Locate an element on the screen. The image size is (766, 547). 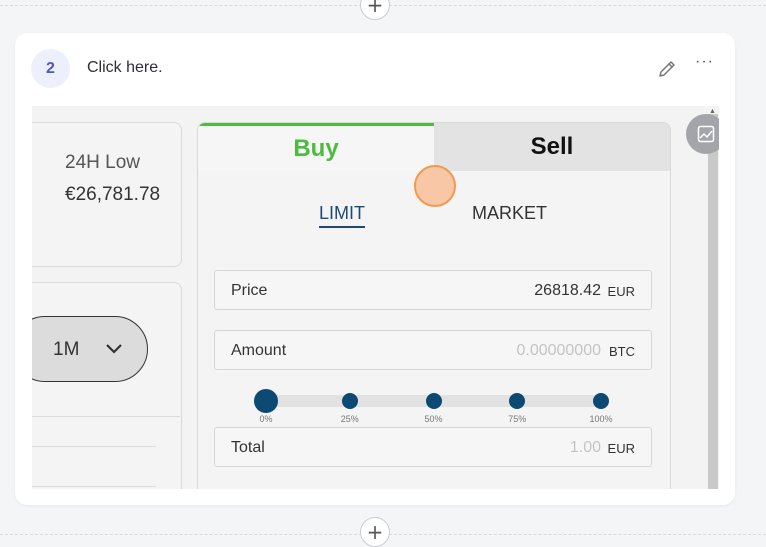
order-type-limit: LIMIT is located at coordinates (342, 215).